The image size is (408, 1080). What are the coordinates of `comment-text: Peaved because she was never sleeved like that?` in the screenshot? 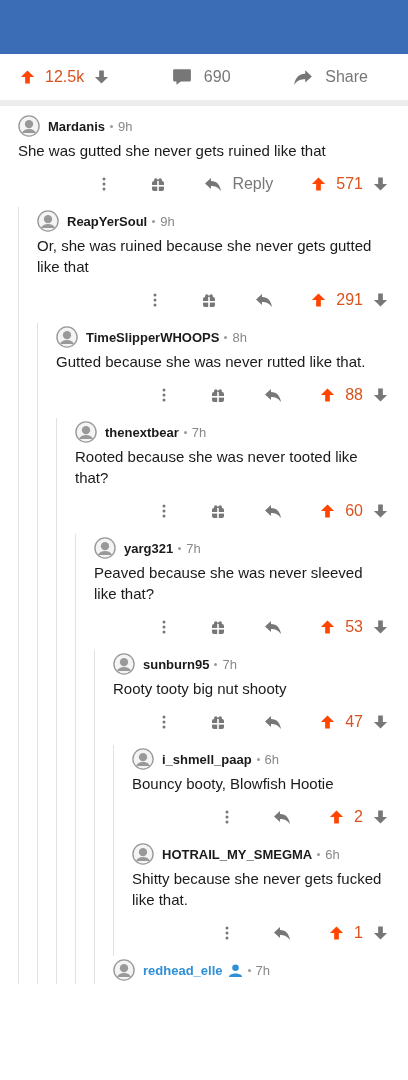 It's located at (229, 583).